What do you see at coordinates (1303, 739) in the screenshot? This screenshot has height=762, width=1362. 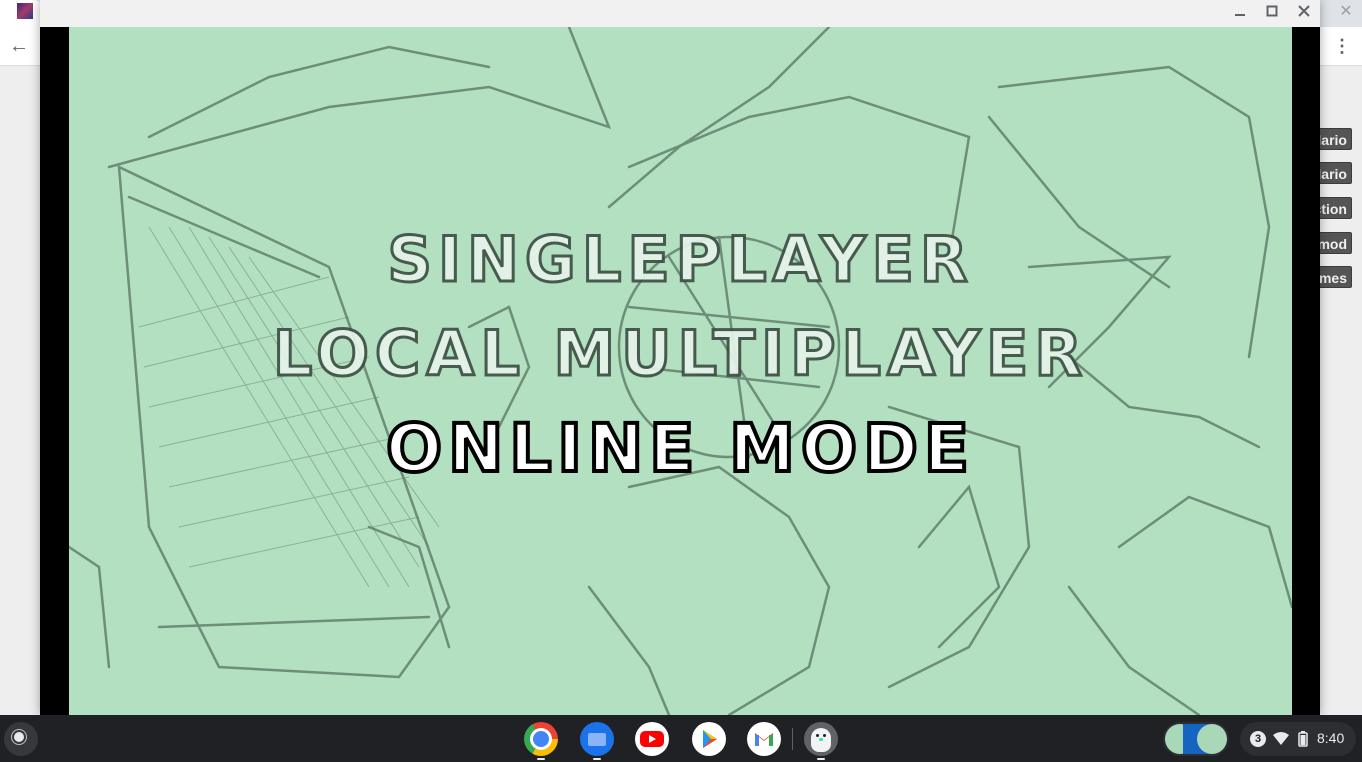 I see `battery-icon` at bounding box center [1303, 739].